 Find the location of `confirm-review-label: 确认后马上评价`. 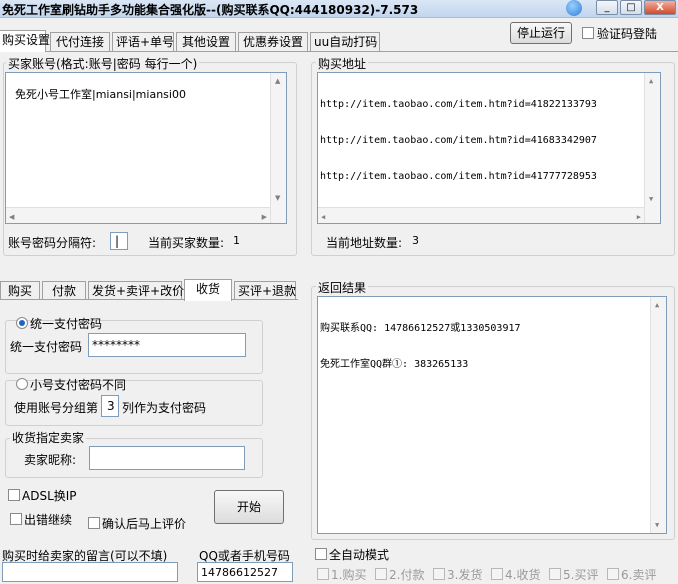

confirm-review-label: 确认后马上评价 is located at coordinates (144, 524).